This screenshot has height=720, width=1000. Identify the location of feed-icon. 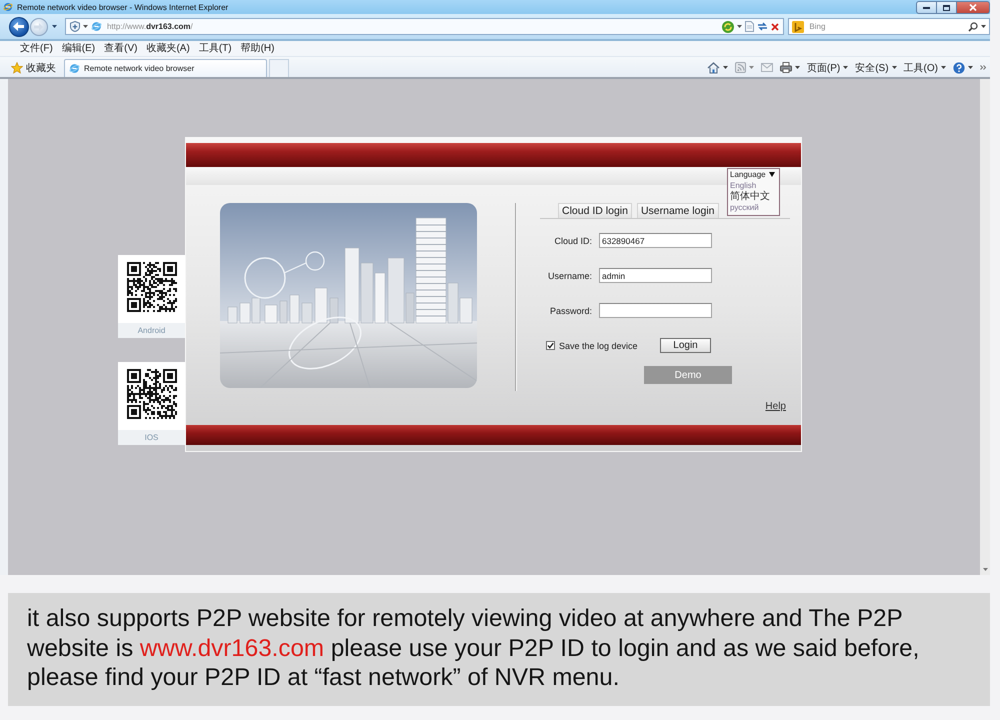
(740, 67).